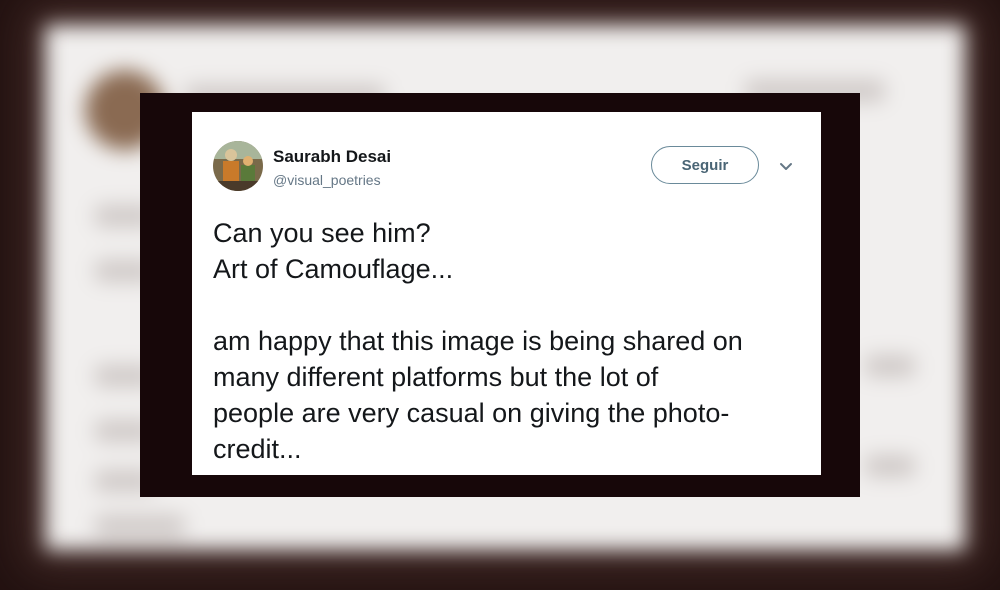  What do you see at coordinates (238, 166) in the screenshot?
I see `avatar` at bounding box center [238, 166].